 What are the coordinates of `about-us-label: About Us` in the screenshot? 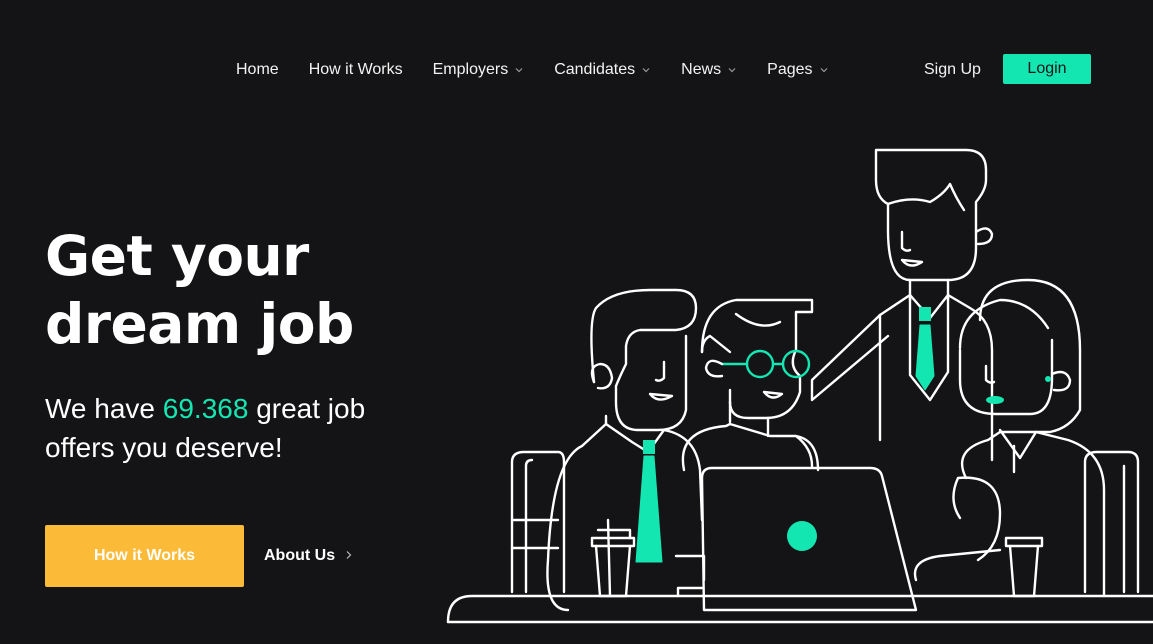 It's located at (300, 555).